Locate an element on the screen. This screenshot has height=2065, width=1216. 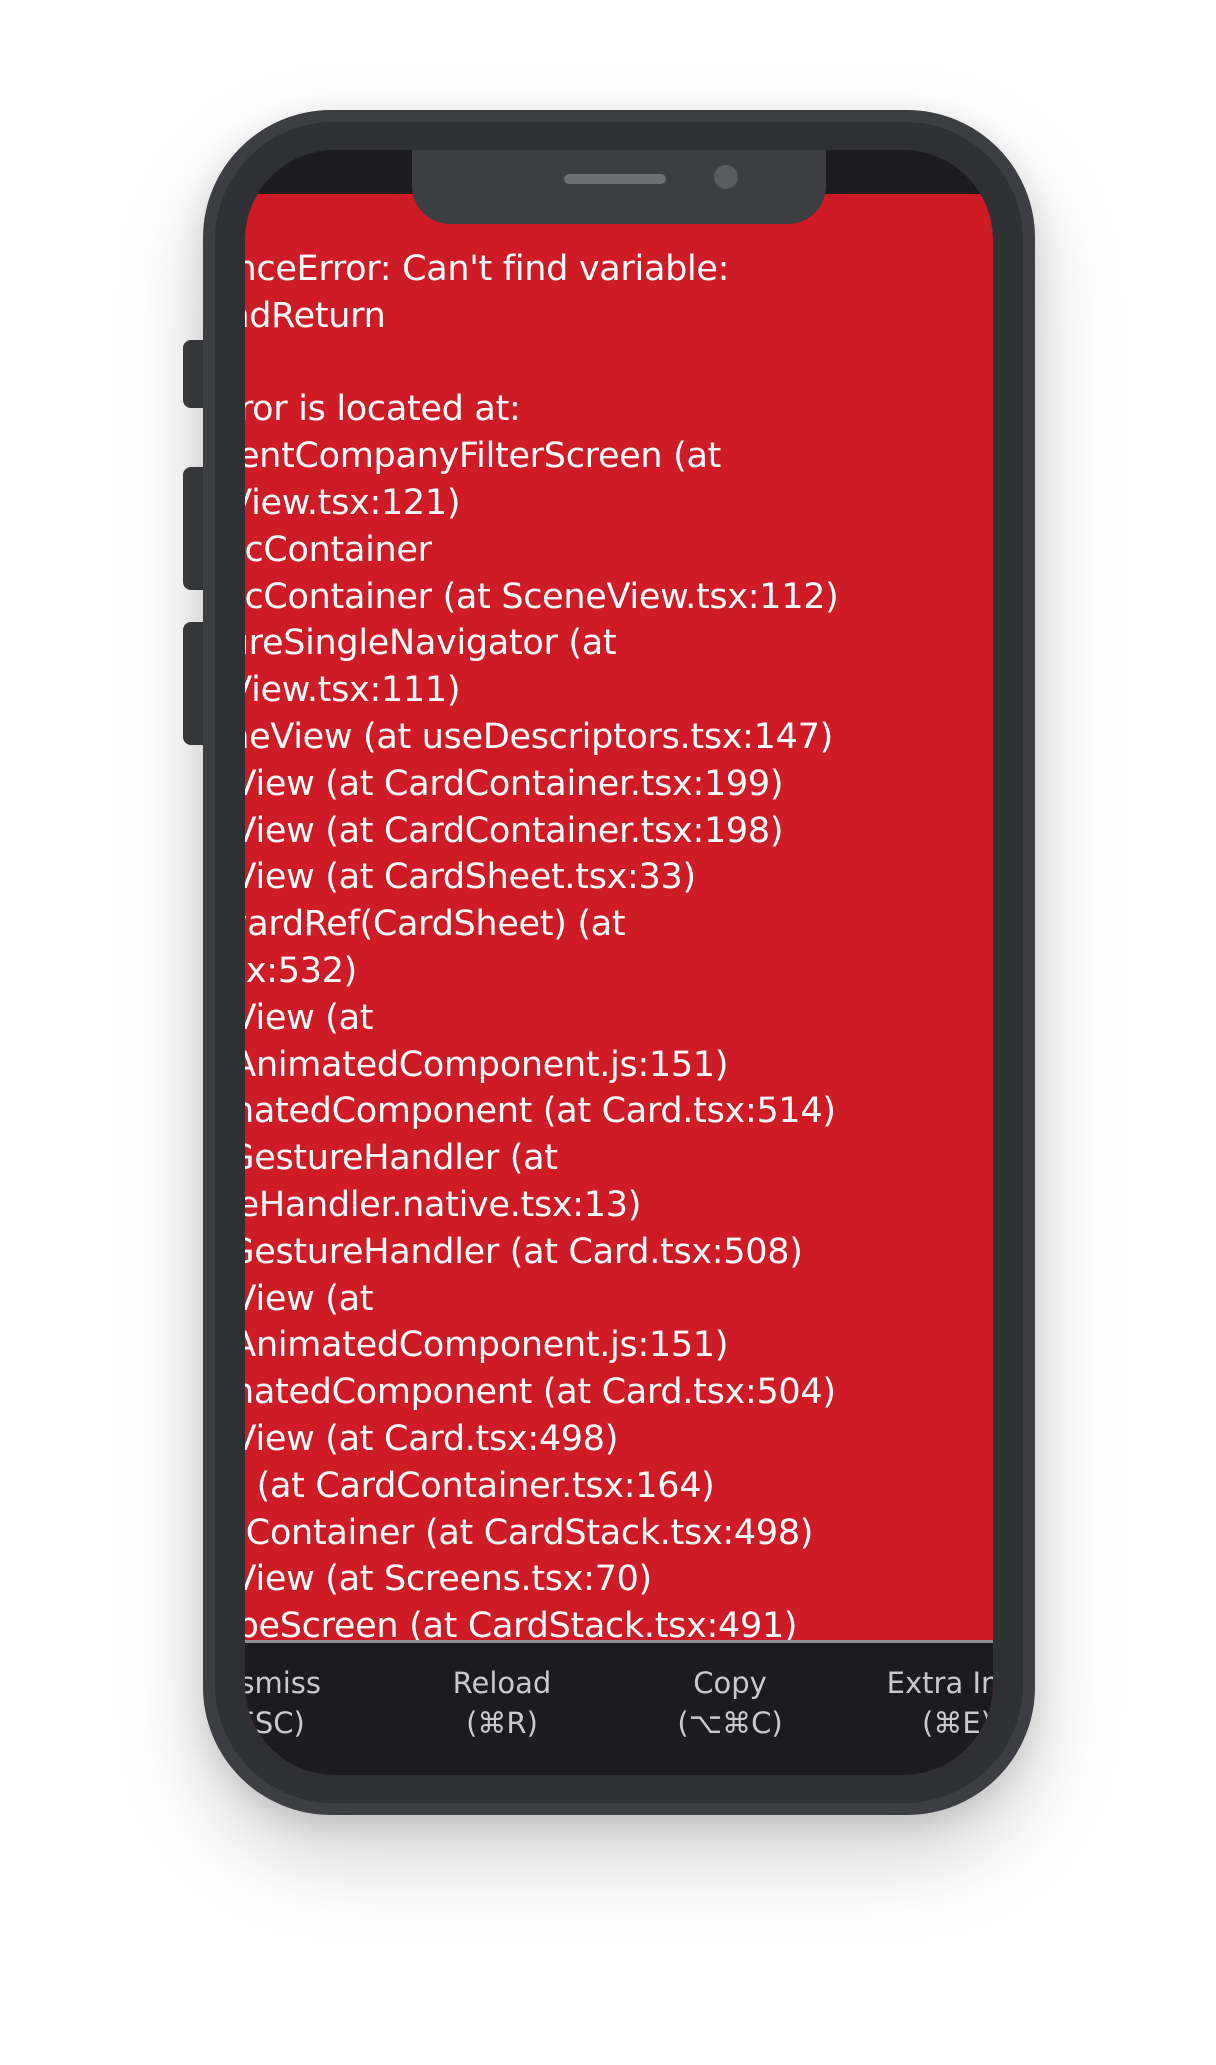
stack-frame: in RCTView (at CardSheet.tsx:33) is located at coordinates (470, 877).